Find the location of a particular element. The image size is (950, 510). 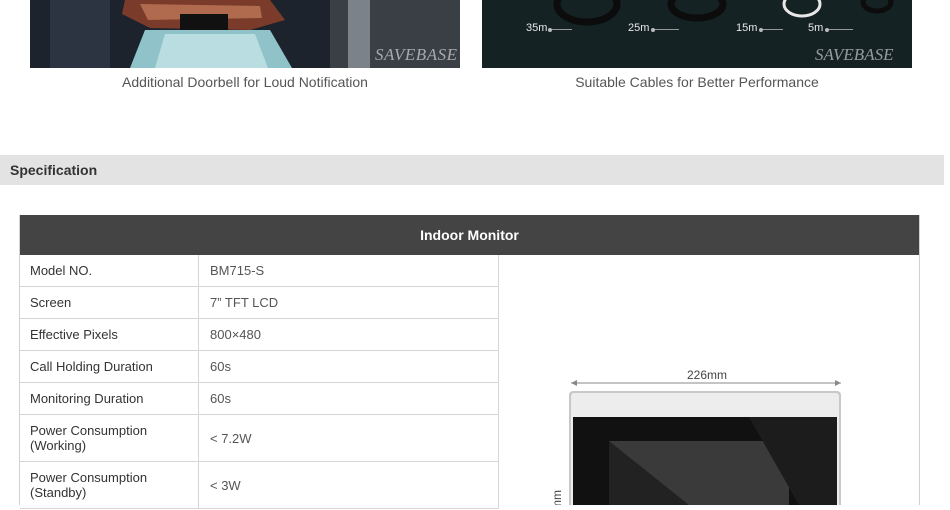

row-label: Power Consumption (Standby) is located at coordinates (109, 485).